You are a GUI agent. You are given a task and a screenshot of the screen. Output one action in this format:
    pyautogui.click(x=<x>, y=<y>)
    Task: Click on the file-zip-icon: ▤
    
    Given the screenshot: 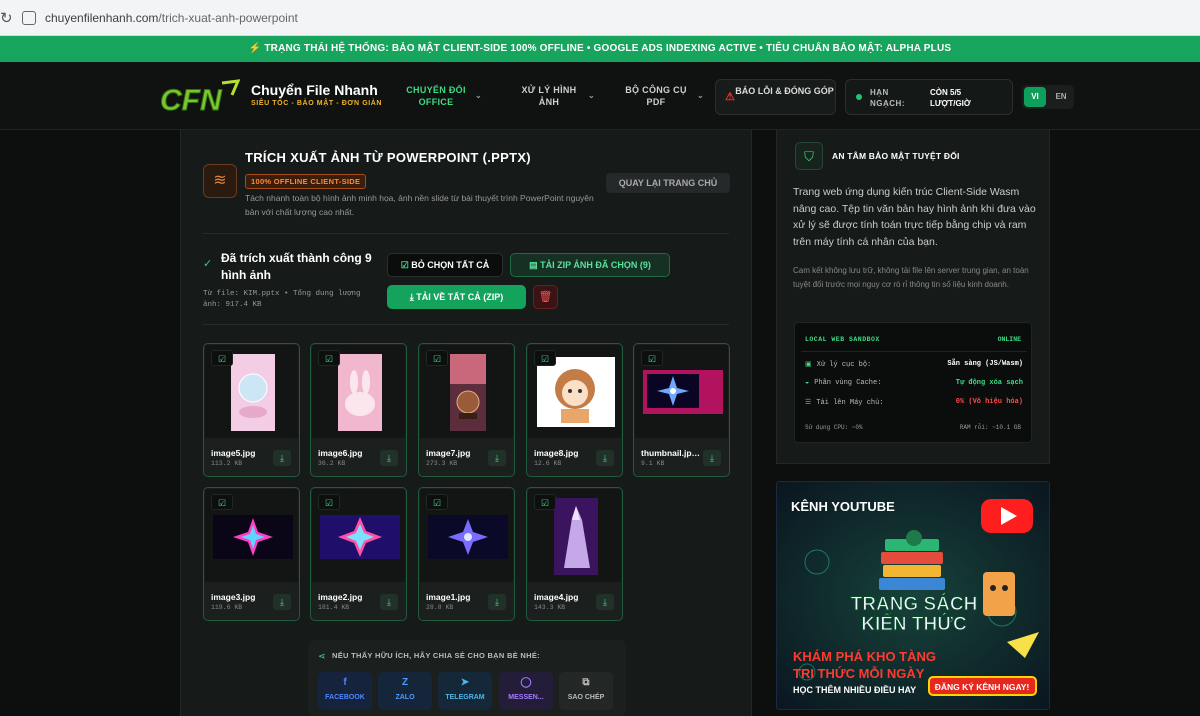 What is the action you would take?
    pyautogui.click(x=535, y=265)
    